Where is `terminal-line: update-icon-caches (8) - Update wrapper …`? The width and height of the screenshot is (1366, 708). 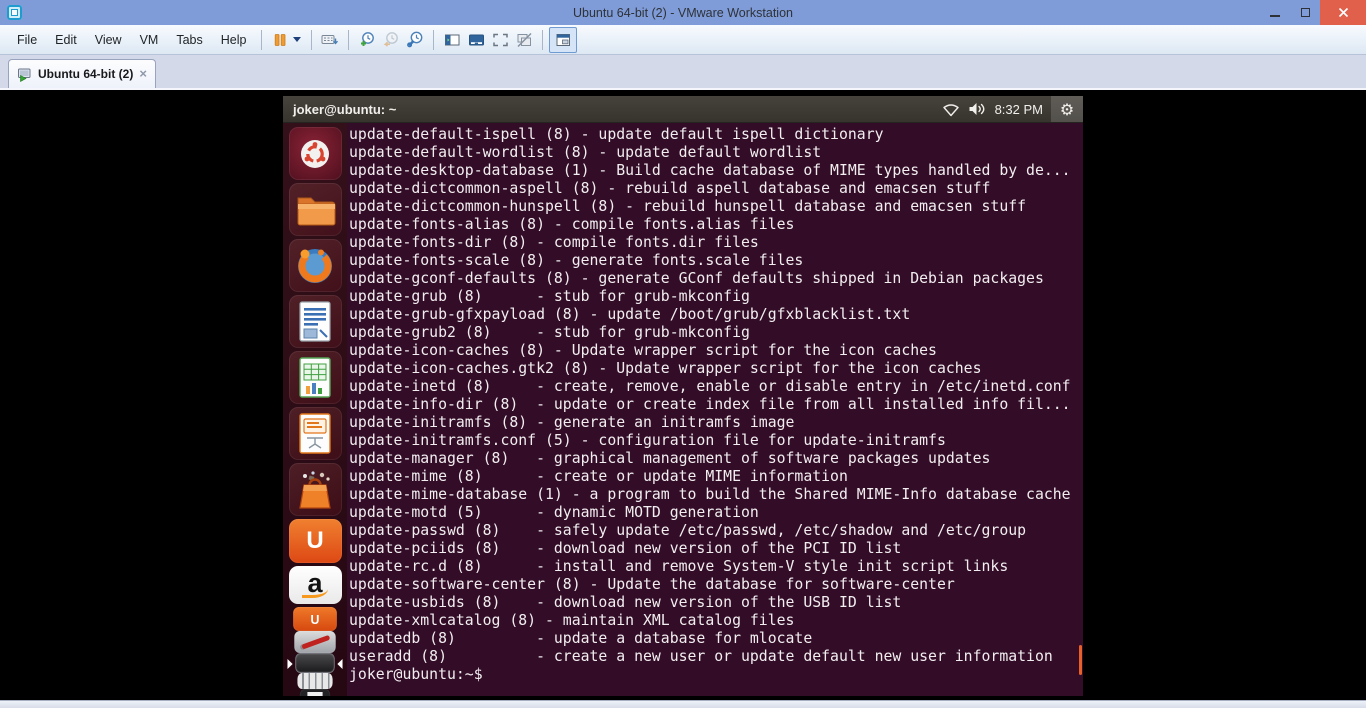 terminal-line: update-icon-caches (8) - Update wrapper … is located at coordinates (643, 350).